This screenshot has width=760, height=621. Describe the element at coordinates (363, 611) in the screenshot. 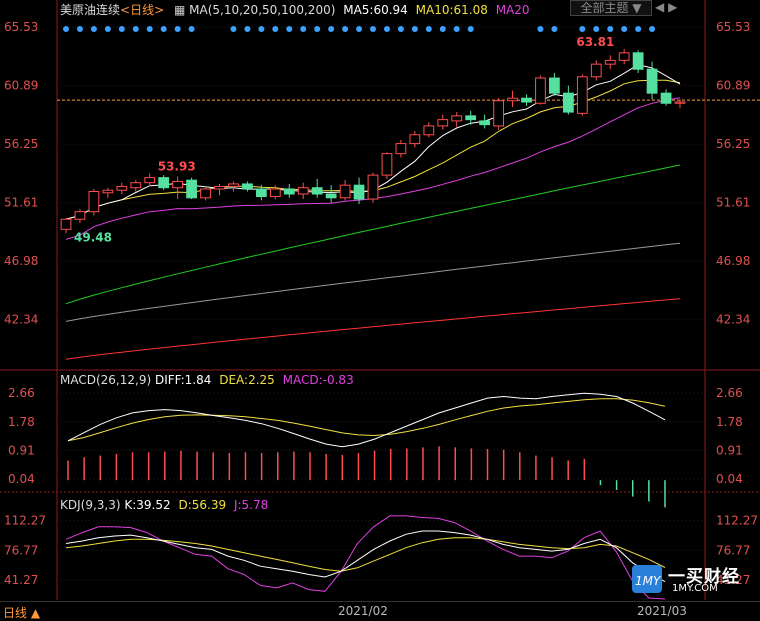

I see `date-label-feb: 2021/02` at that location.